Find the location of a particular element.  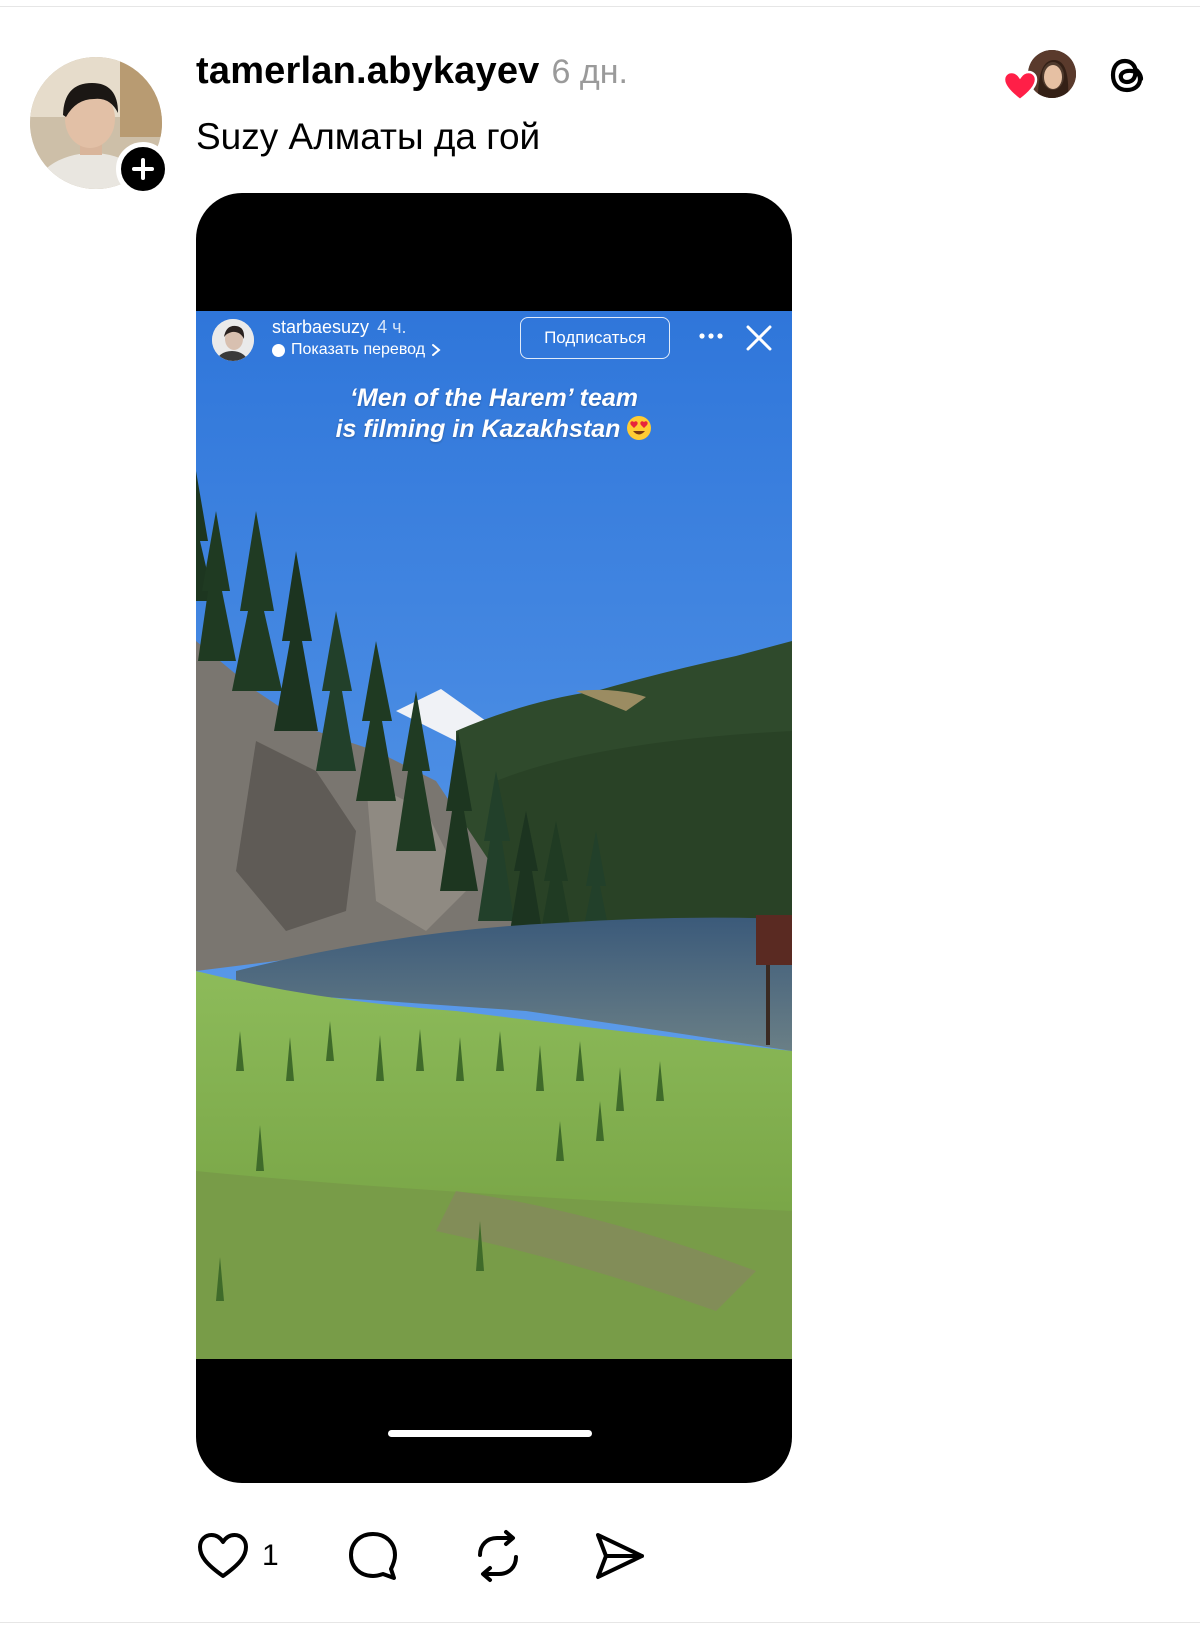

story-time: 4 ч. is located at coordinates (392, 327).